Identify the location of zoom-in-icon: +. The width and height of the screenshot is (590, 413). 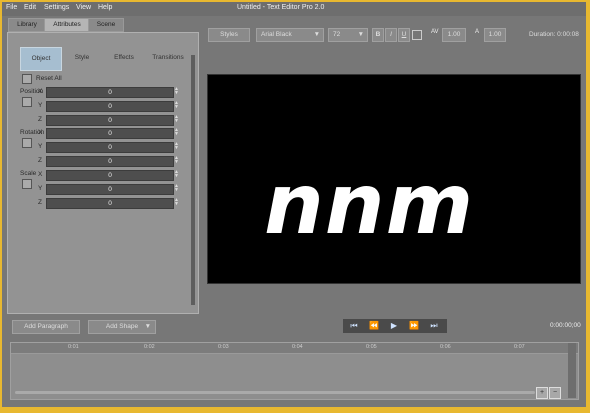
(542, 393).